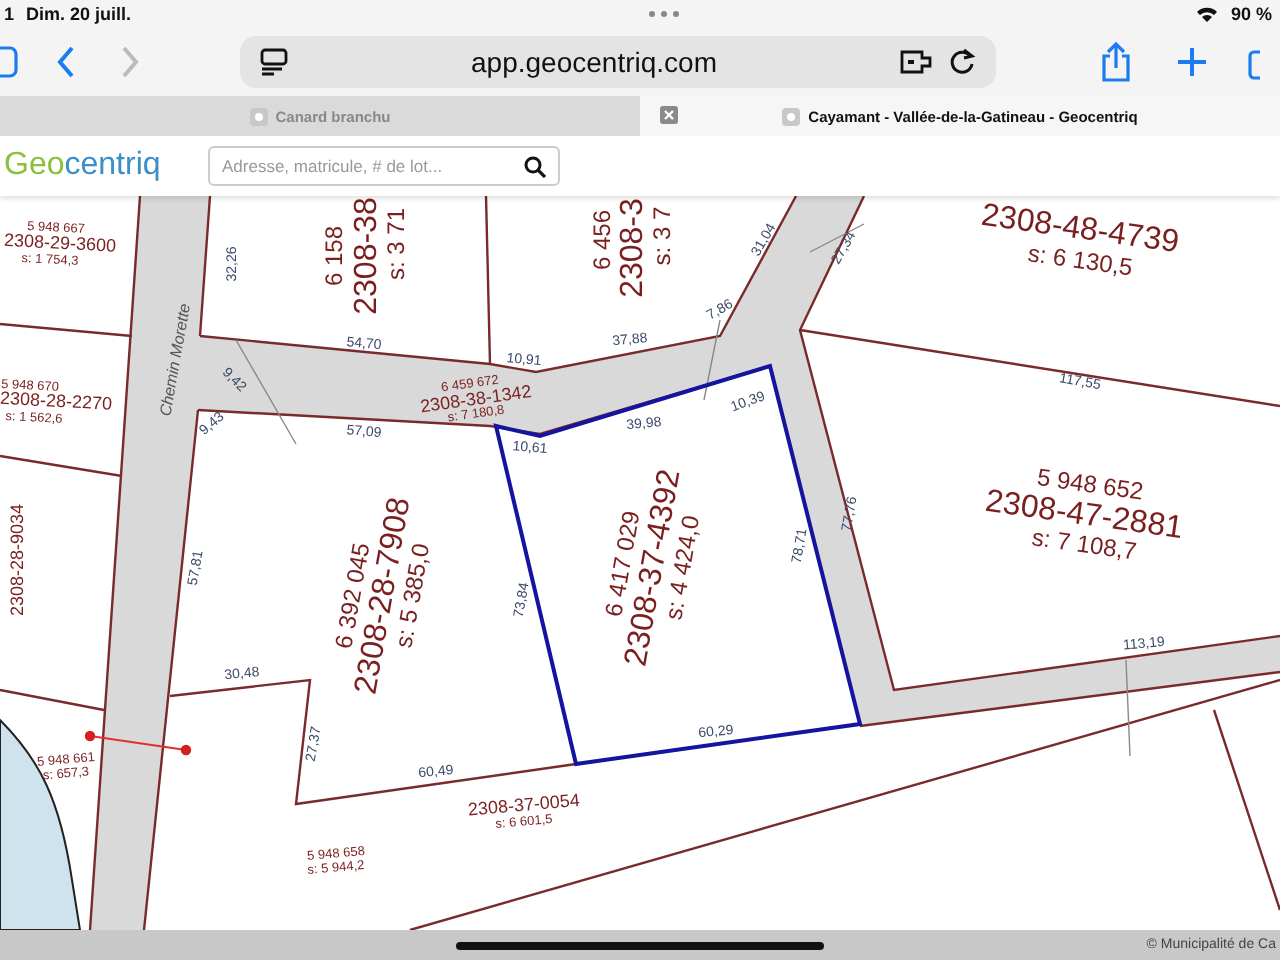 This screenshot has width=1280, height=960. What do you see at coordinates (367, 256) in the screenshot?
I see `lot-number: 2308-38` at bounding box center [367, 256].